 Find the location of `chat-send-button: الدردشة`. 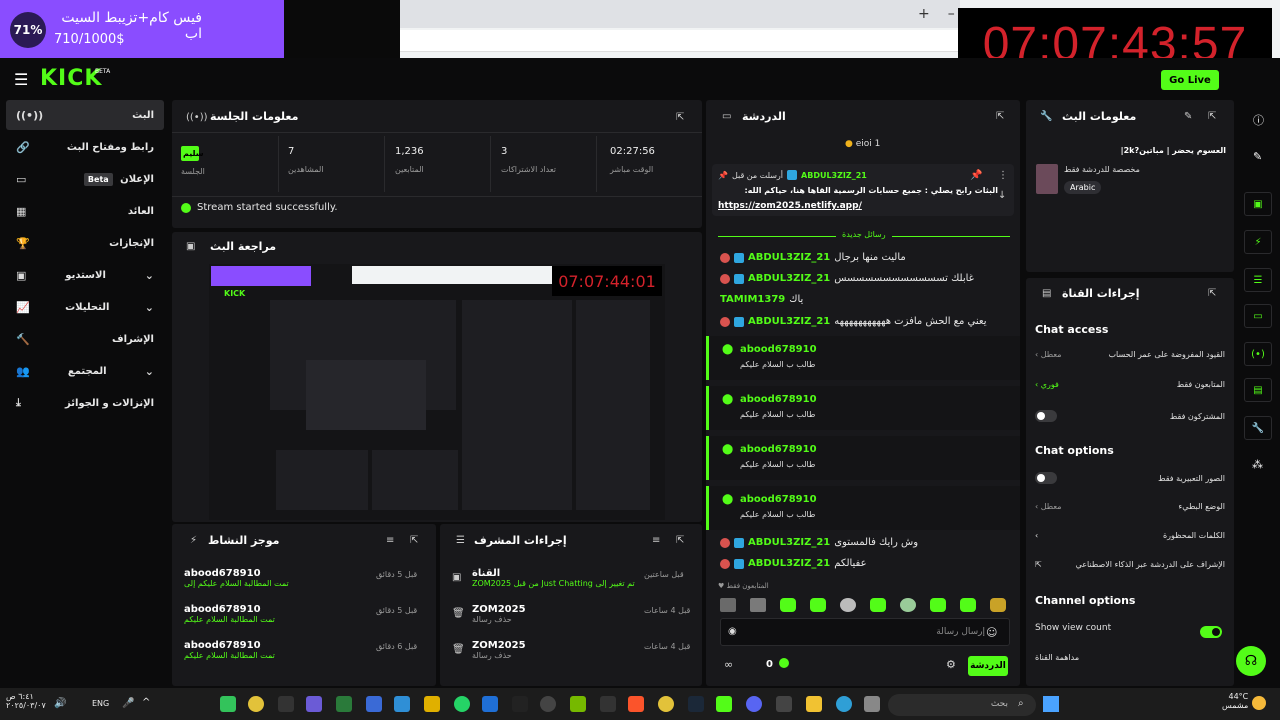

chat-send-button: الدردشة is located at coordinates (988, 666).